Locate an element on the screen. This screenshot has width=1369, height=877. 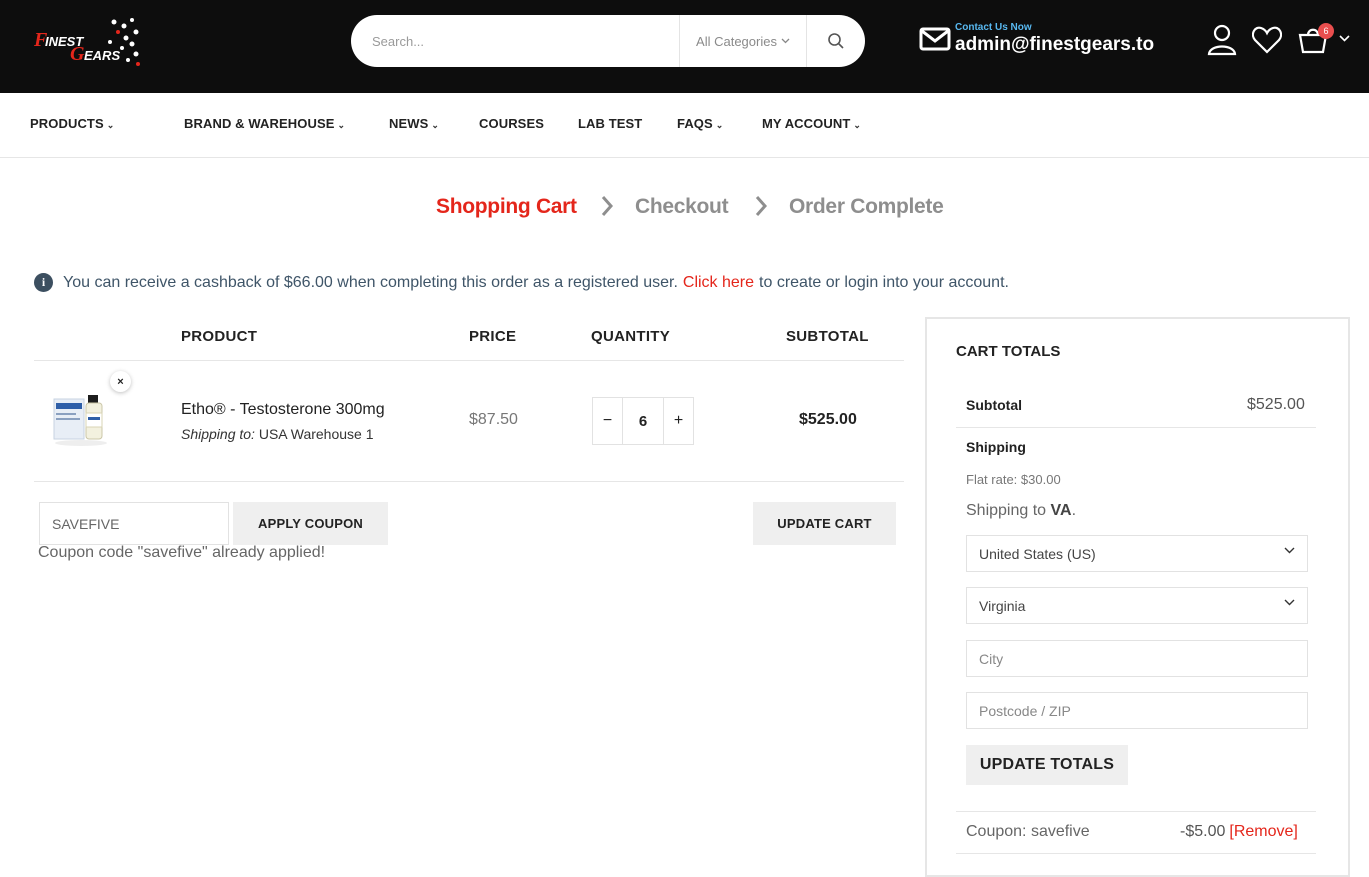
nav-item-news: NEWS ⌄ is located at coordinates (414, 123).